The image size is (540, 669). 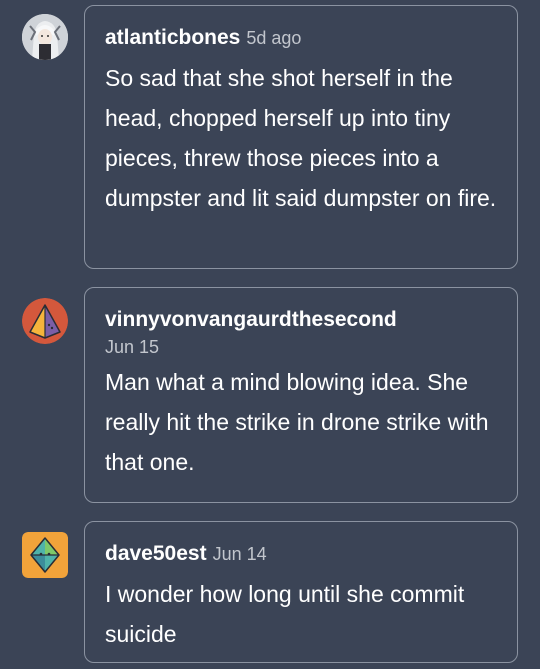 What do you see at coordinates (302, 554) in the screenshot?
I see `comment-meta: dave50est Jun 14` at bounding box center [302, 554].